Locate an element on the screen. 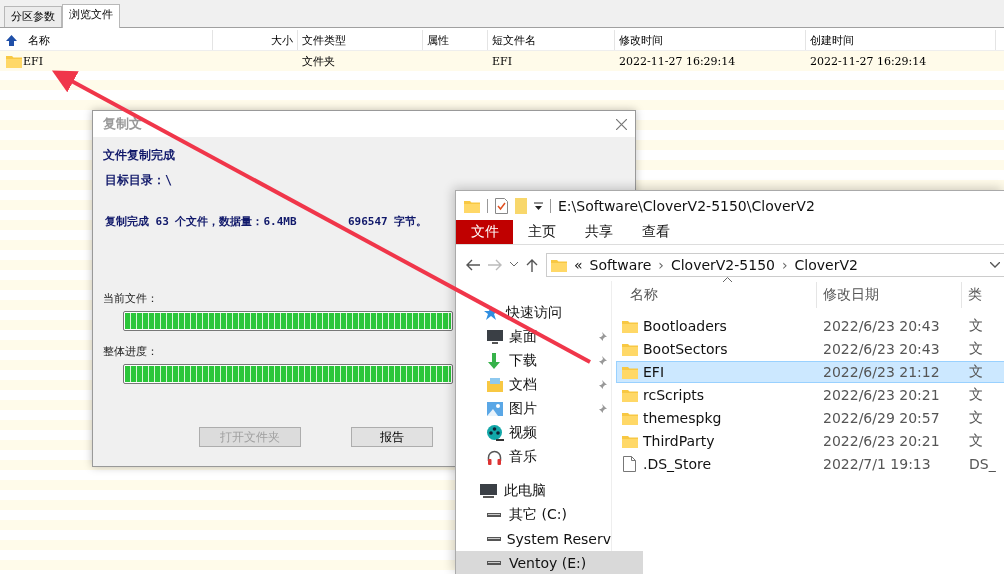 The height and width of the screenshot is (574, 1004). file-type: DS_ is located at coordinates (982, 464).